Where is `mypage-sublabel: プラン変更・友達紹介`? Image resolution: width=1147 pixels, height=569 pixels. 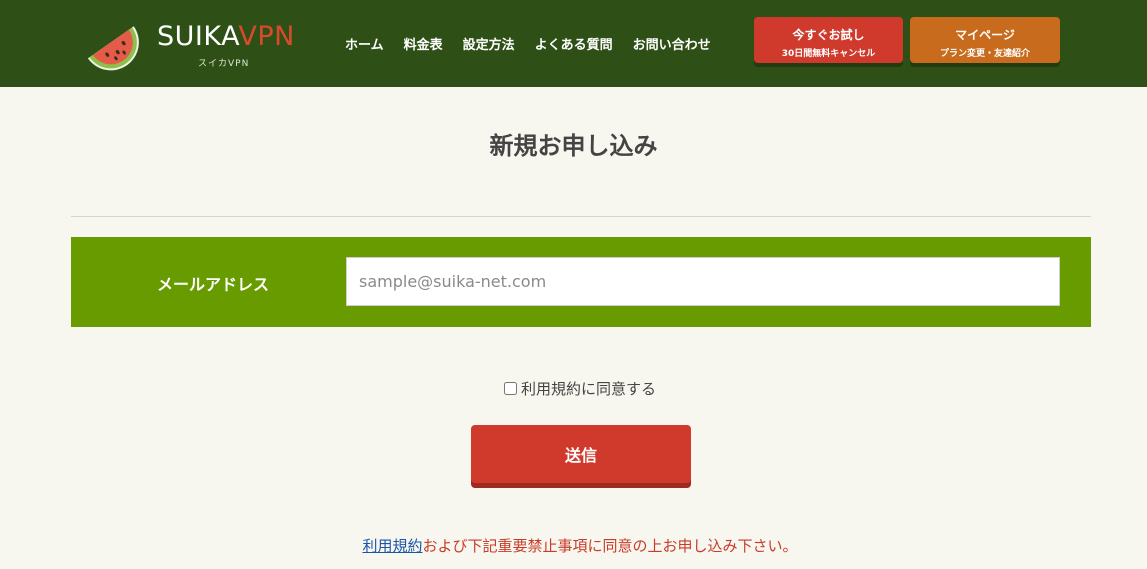
mypage-sublabel: プラン変更・友達紹介 is located at coordinates (984, 54).